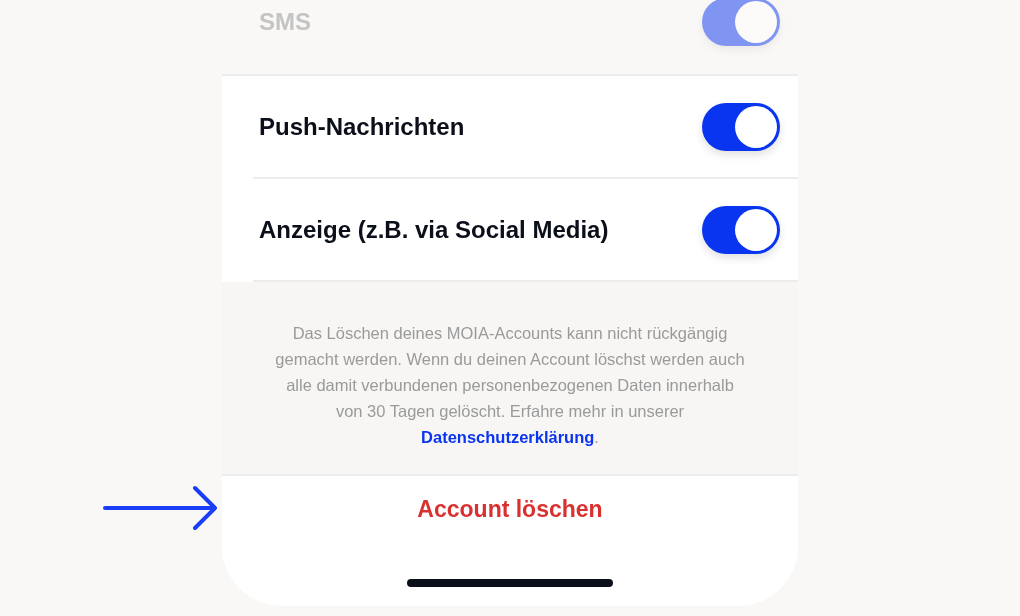 This screenshot has width=1020, height=616. Describe the element at coordinates (362, 126) in the screenshot. I see `setting-label: Push-Nachrichten` at that location.